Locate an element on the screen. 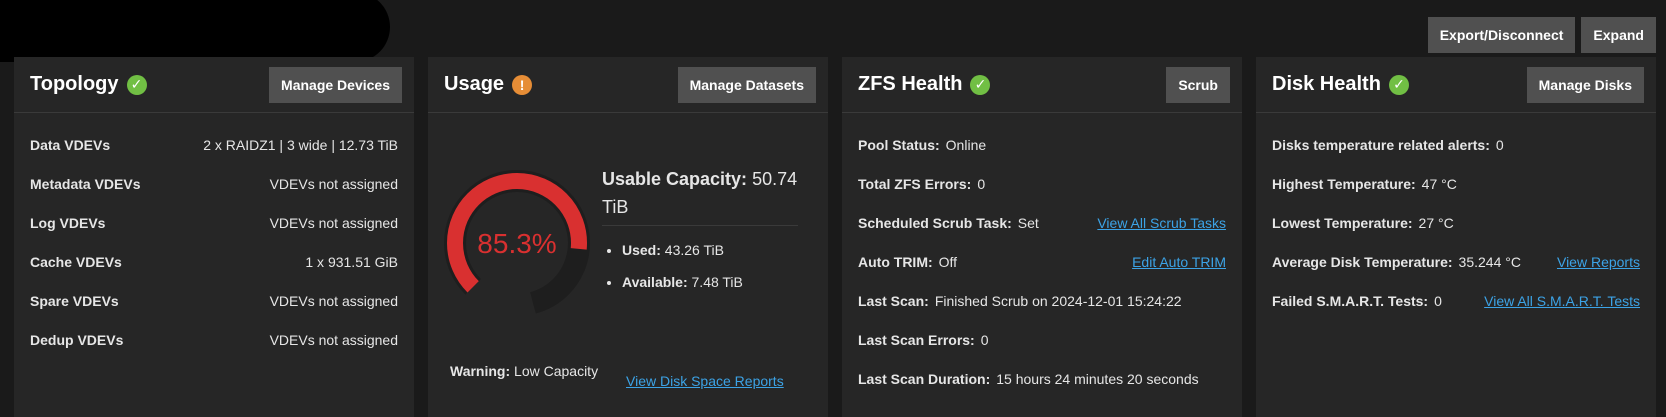 This screenshot has width=1666, height=417. topology-title: Topology ✓ is located at coordinates (88, 84).